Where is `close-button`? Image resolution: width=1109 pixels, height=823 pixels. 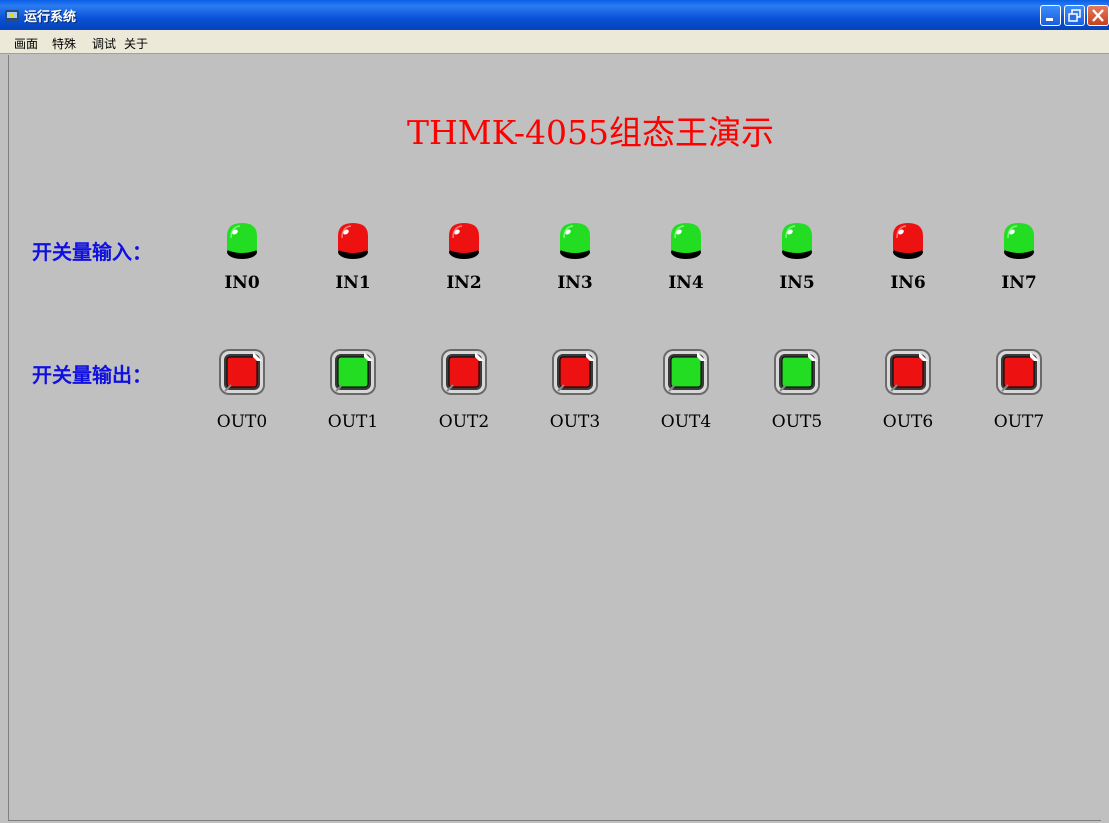 close-button is located at coordinates (1098, 15).